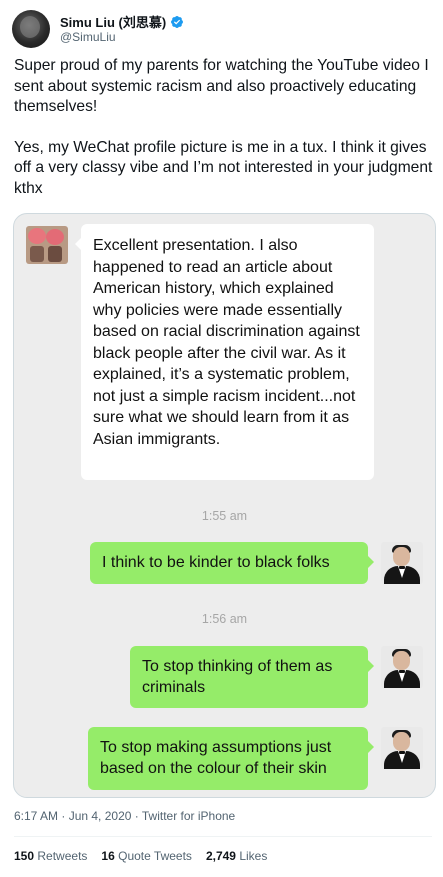 The width and height of the screenshot is (443, 877). I want to click on contact-avatar, so click(47, 245).